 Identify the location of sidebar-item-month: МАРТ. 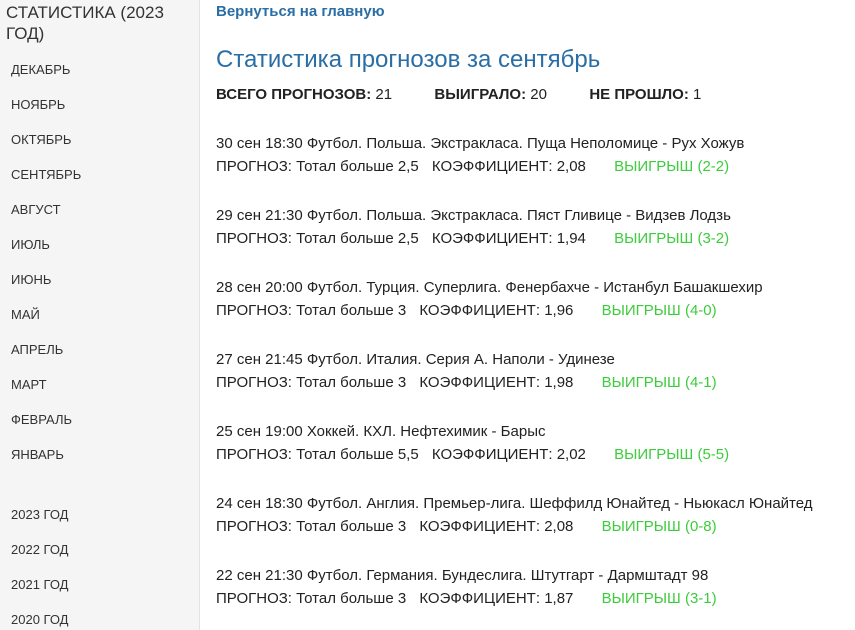
(46, 392).